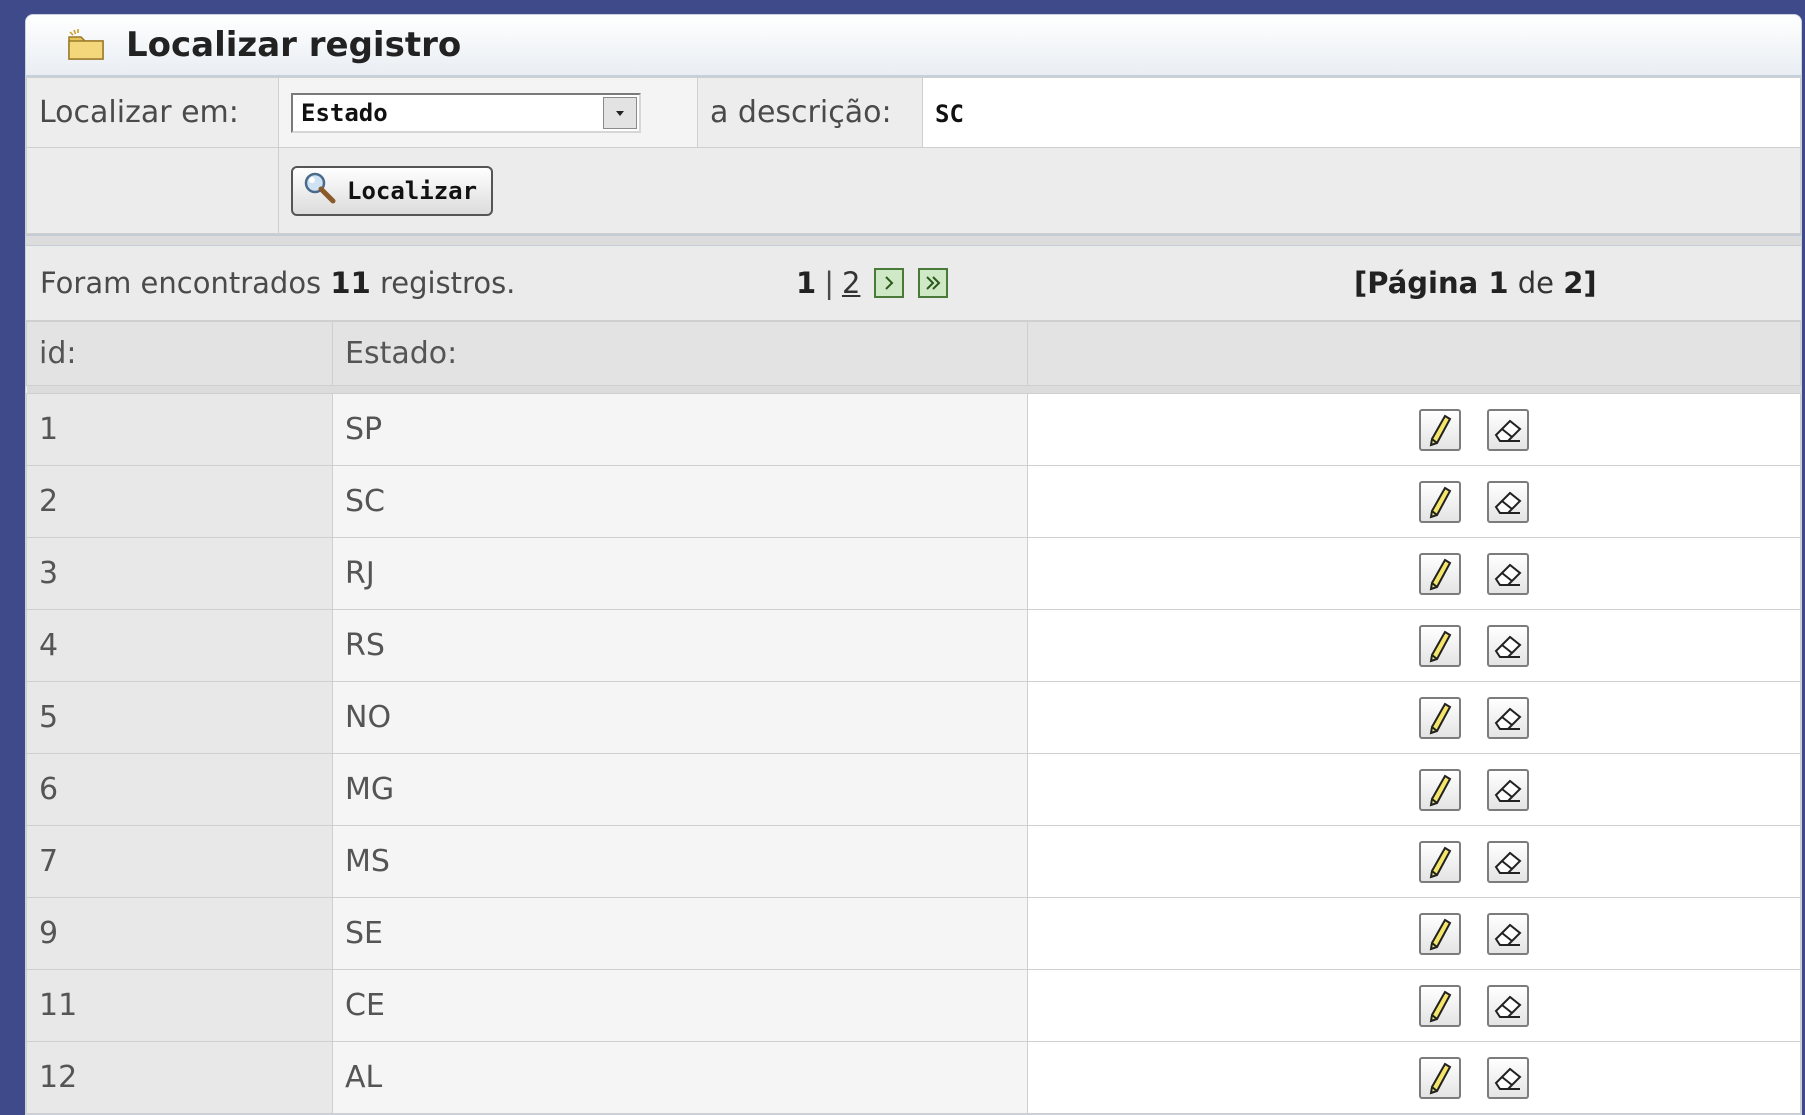 The height and width of the screenshot is (1115, 1805). I want to click on cell-id: 1, so click(179, 429).